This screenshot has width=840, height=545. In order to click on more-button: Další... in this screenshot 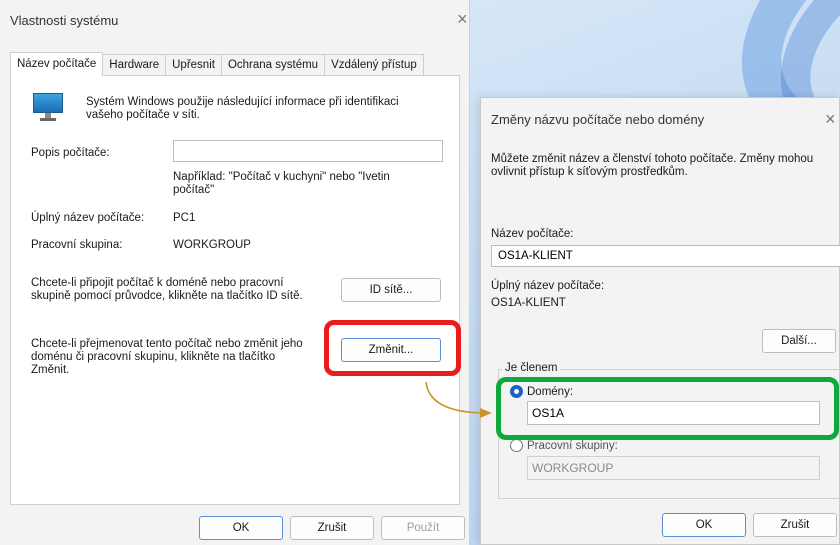, I will do `click(799, 341)`.